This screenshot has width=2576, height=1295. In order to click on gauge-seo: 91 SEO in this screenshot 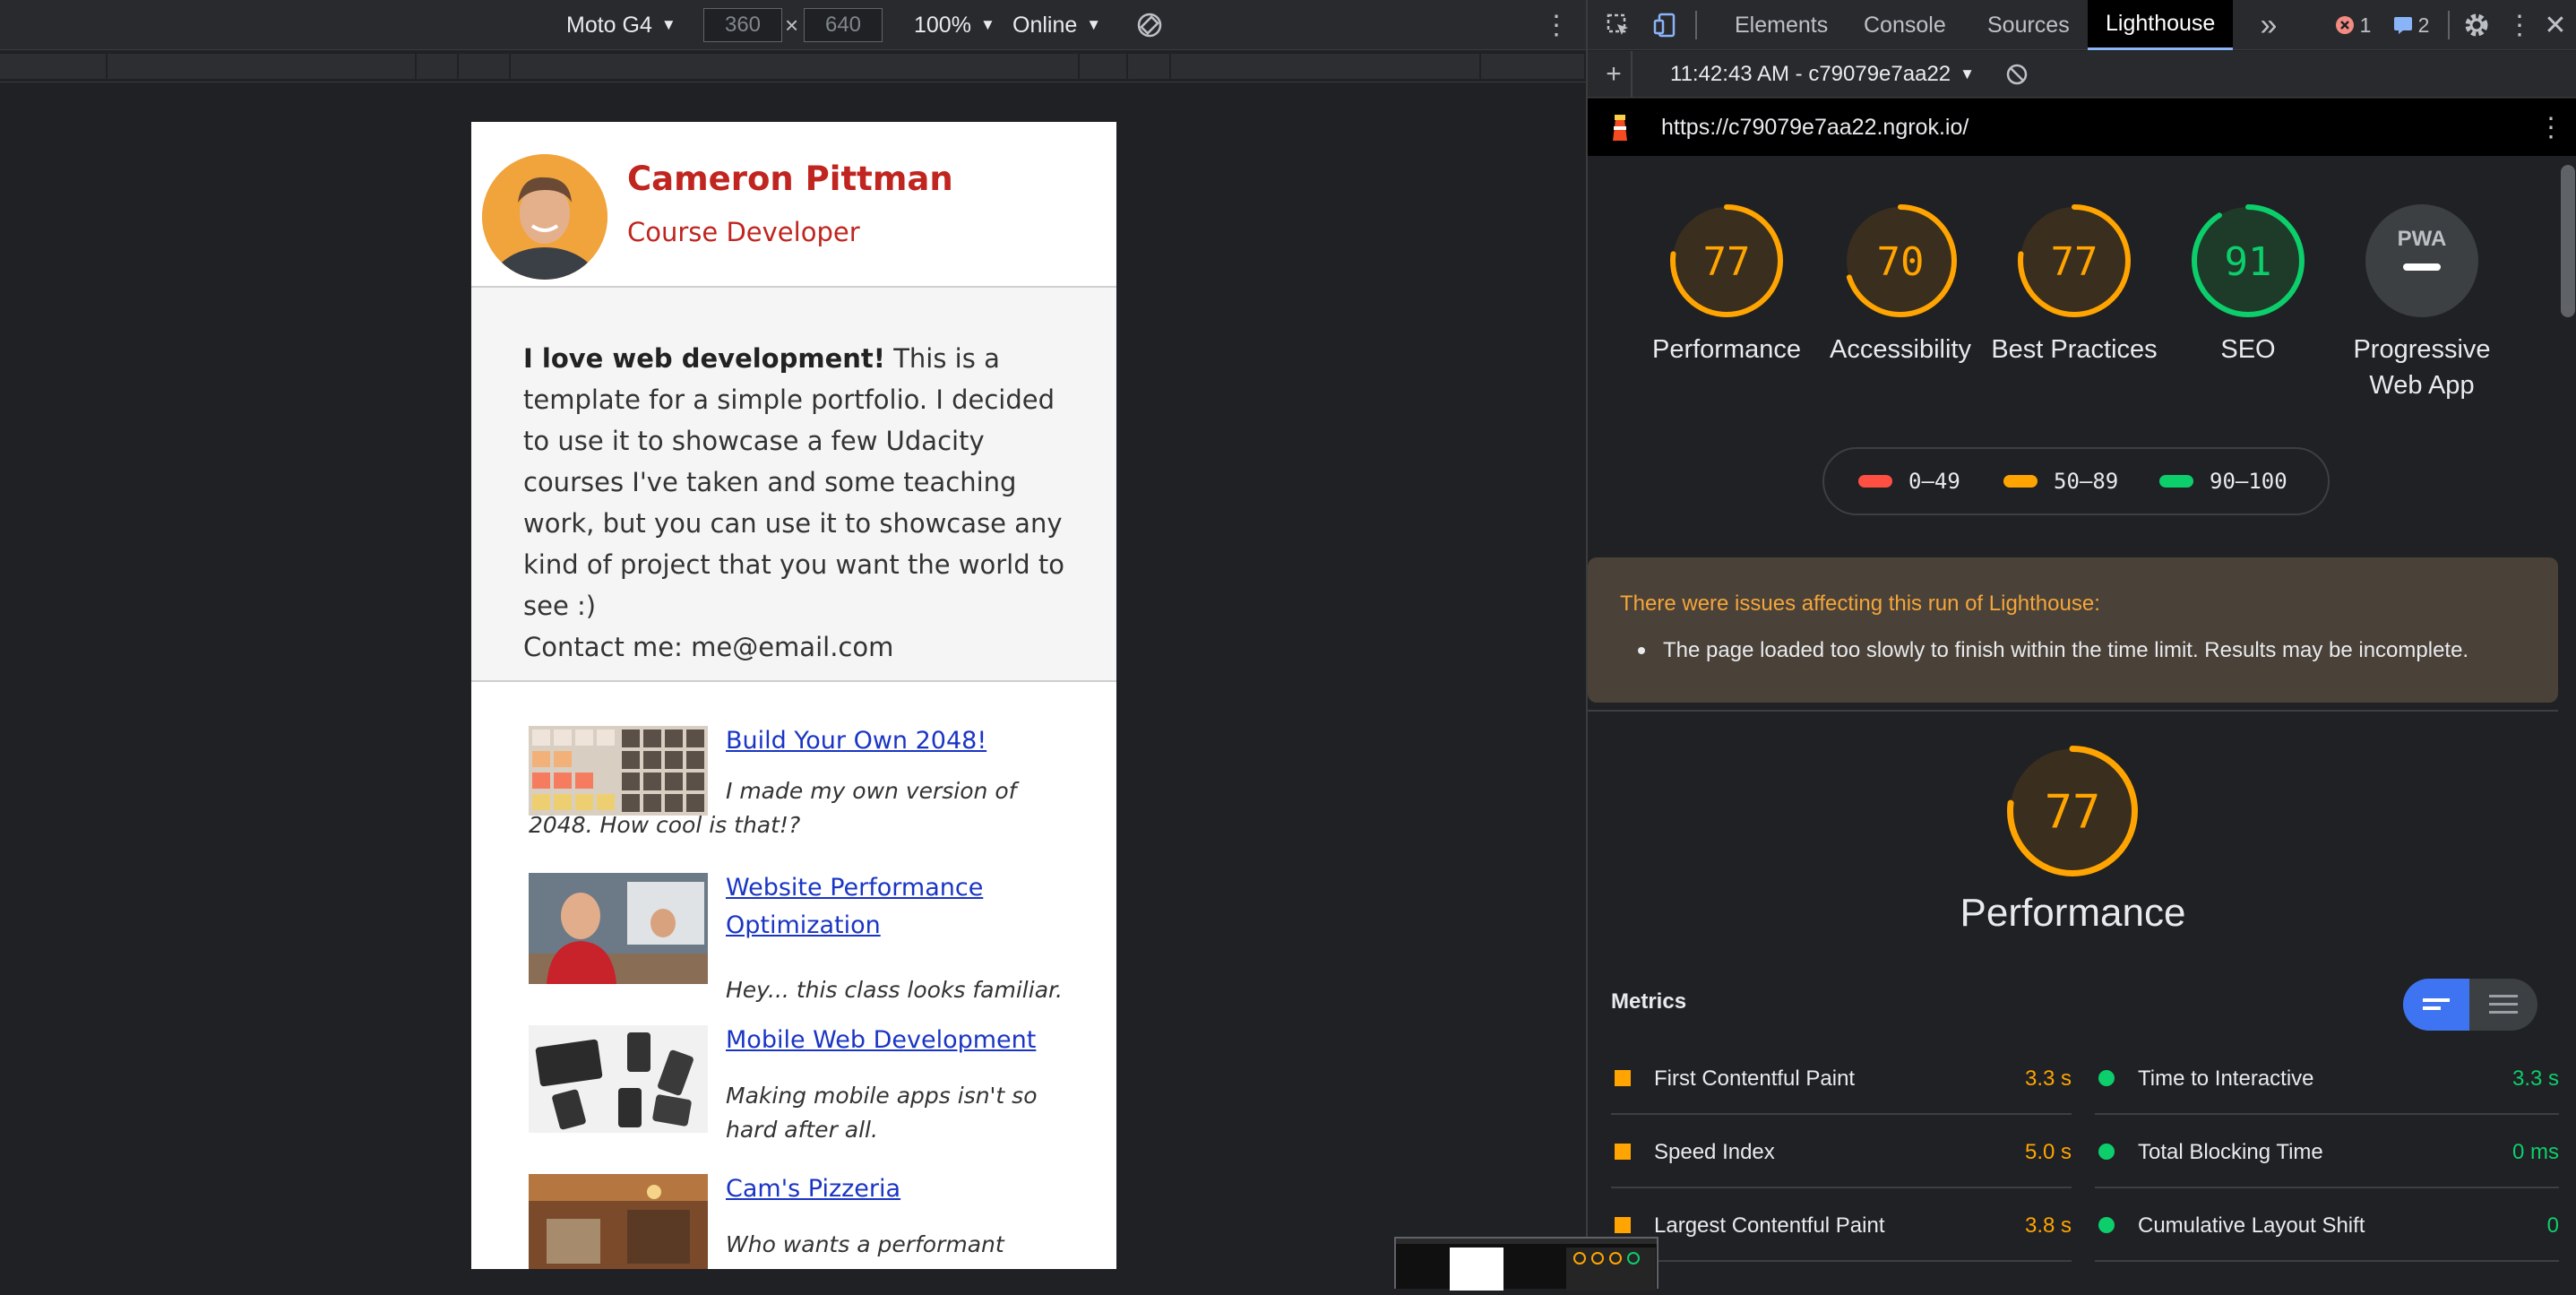, I will do `click(2248, 285)`.